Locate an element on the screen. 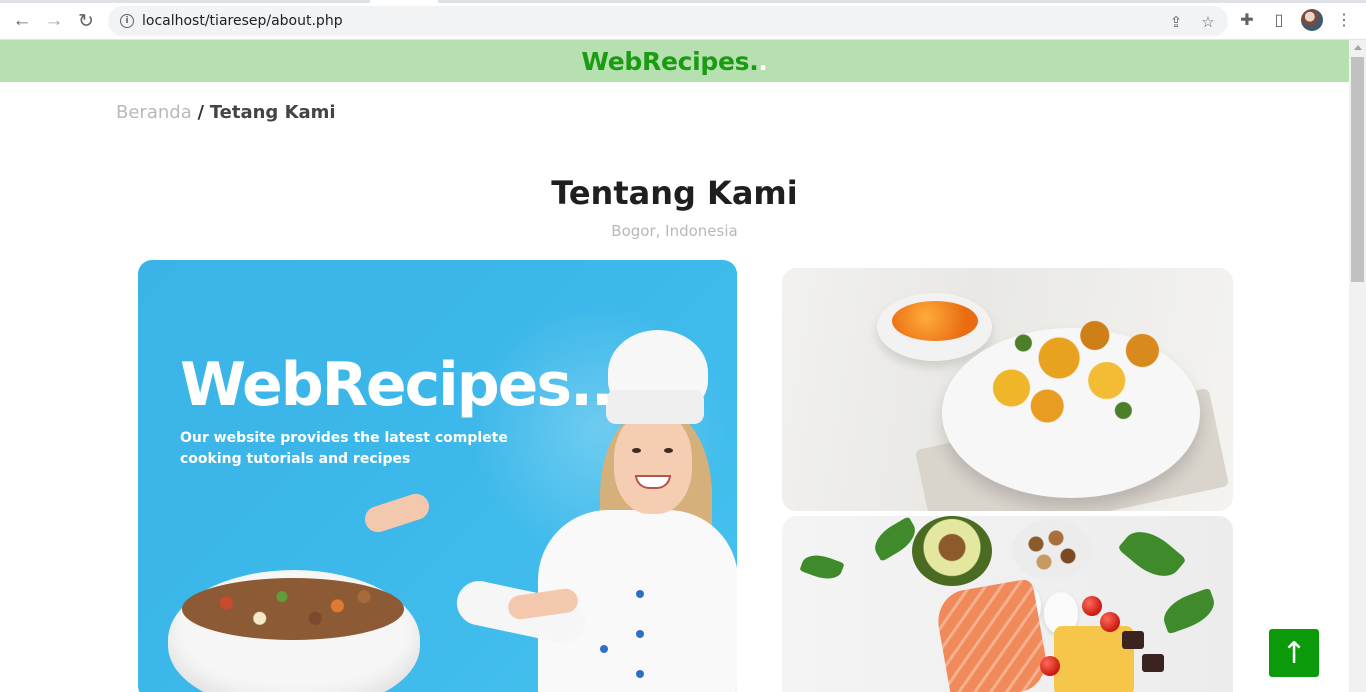  avocado is located at coordinates (952, 551).